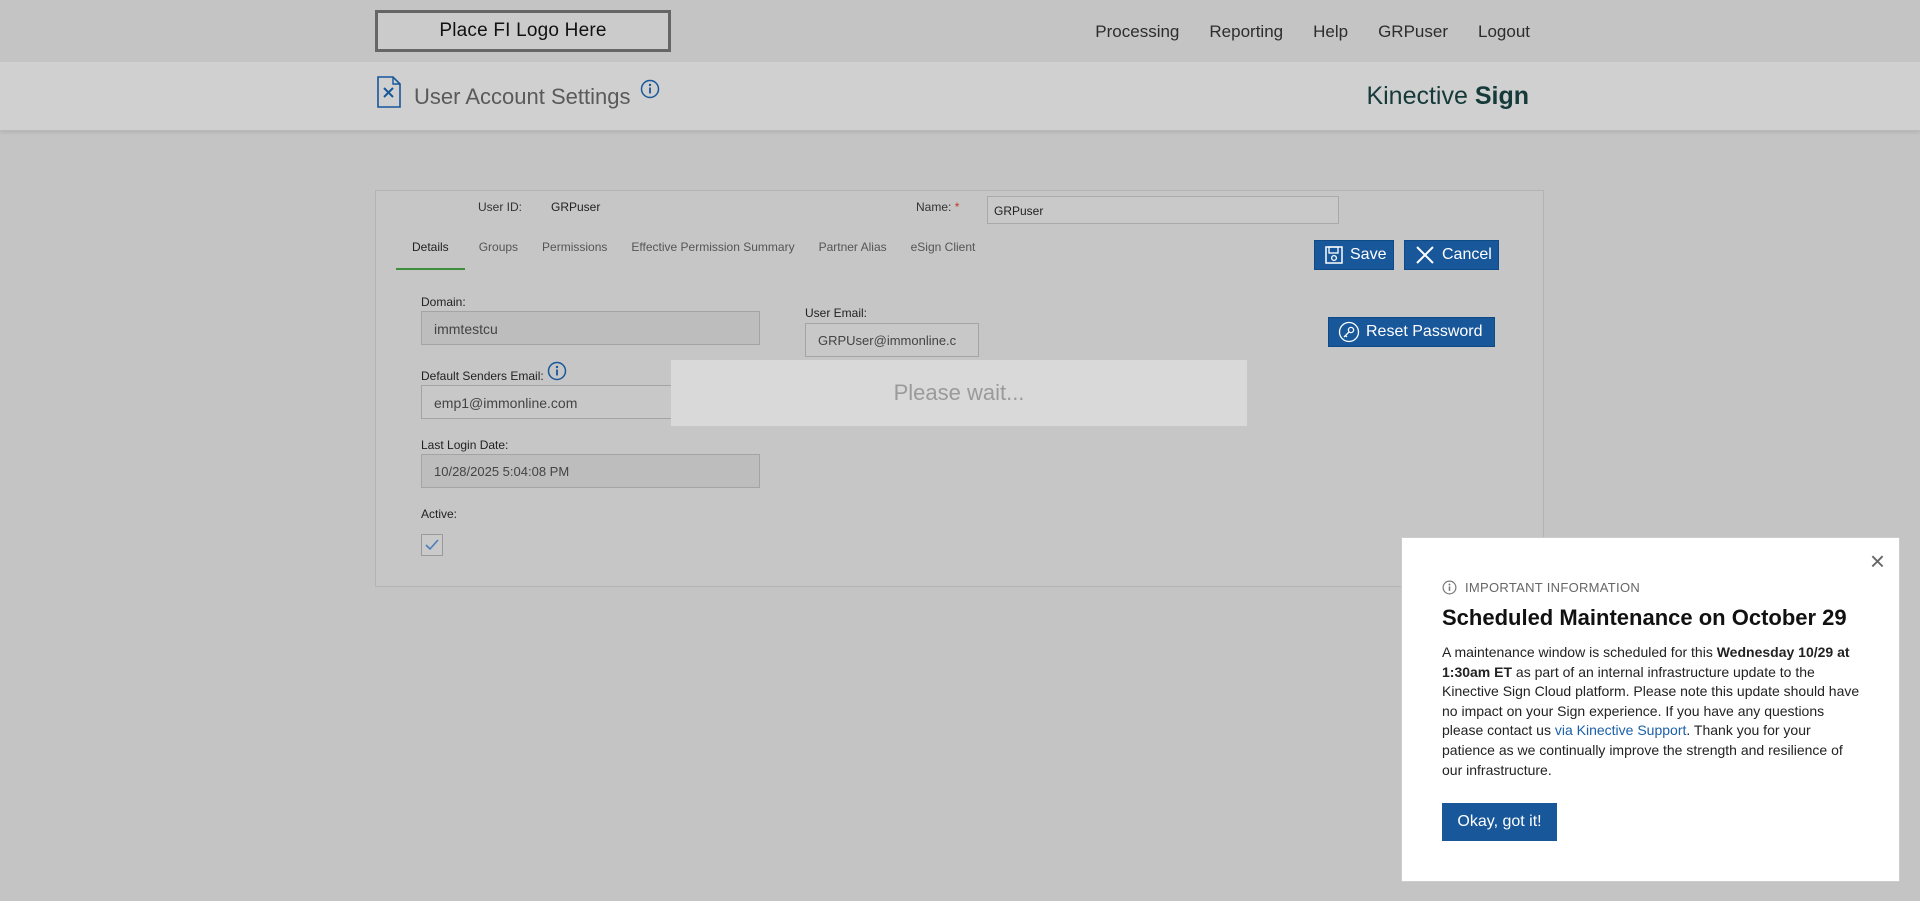  I want to click on default-senders-email-label: Default Senders Email:, so click(482, 376).